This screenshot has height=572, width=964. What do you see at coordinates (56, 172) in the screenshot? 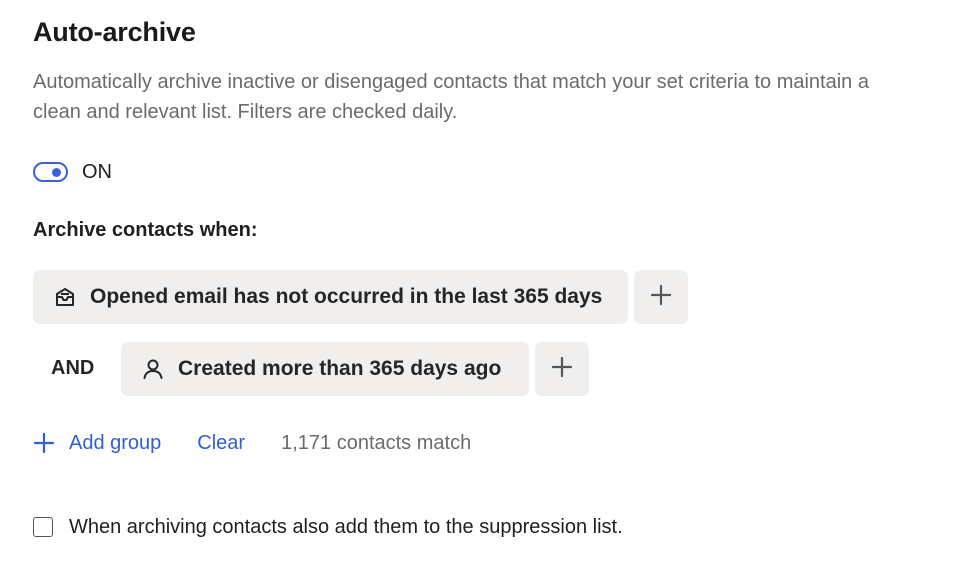
I see `toggle-knob` at bounding box center [56, 172].